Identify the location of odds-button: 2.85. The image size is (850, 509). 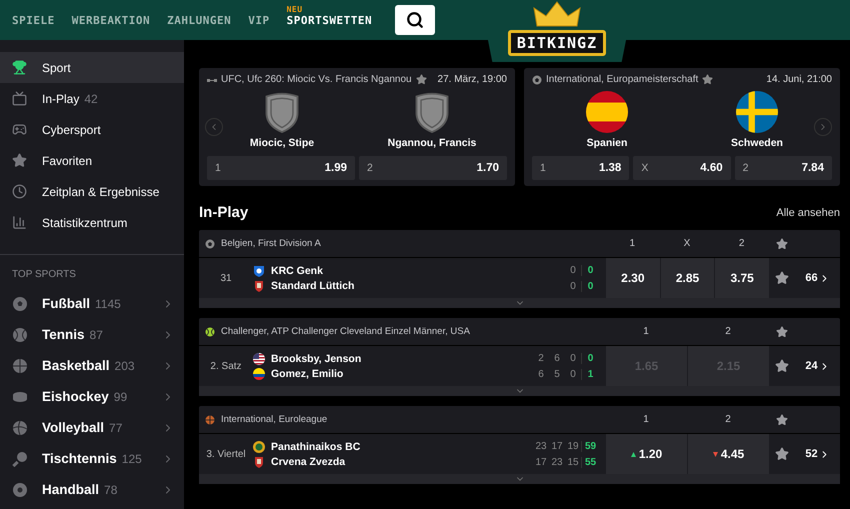
(687, 278).